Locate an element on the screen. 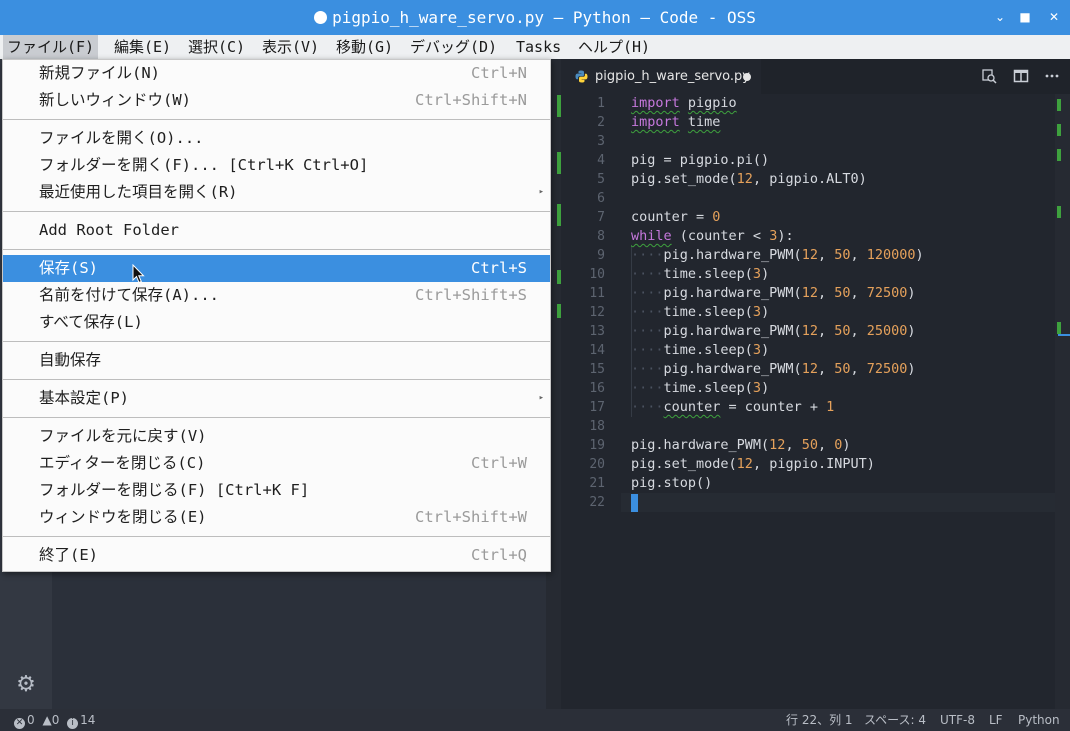  cursor-position: 行 22、列 1 is located at coordinates (819, 720).